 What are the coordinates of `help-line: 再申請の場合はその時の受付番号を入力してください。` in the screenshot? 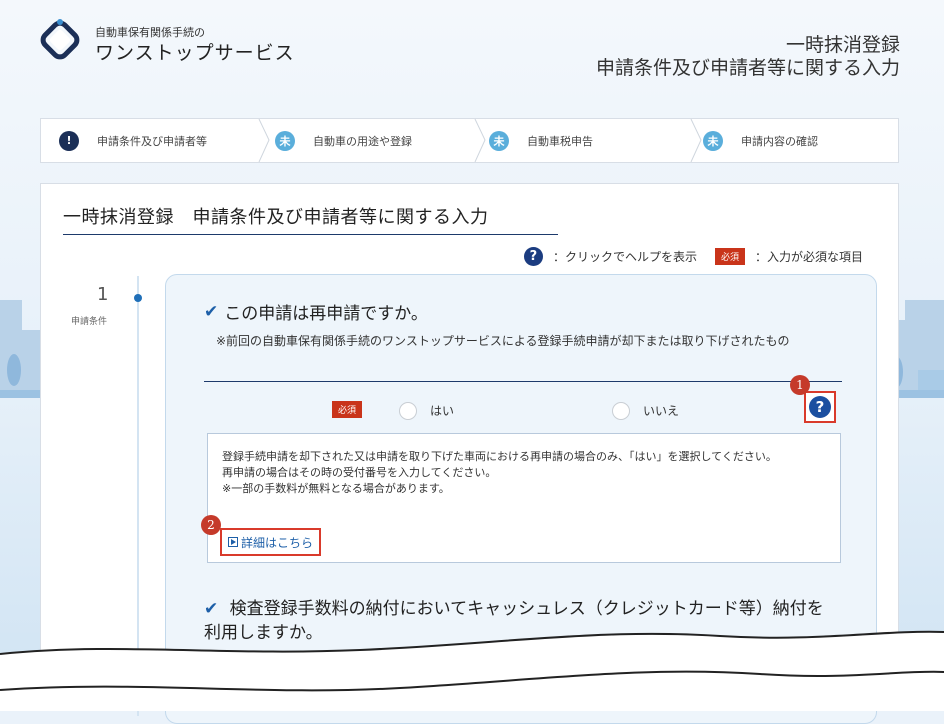 It's located at (359, 472).